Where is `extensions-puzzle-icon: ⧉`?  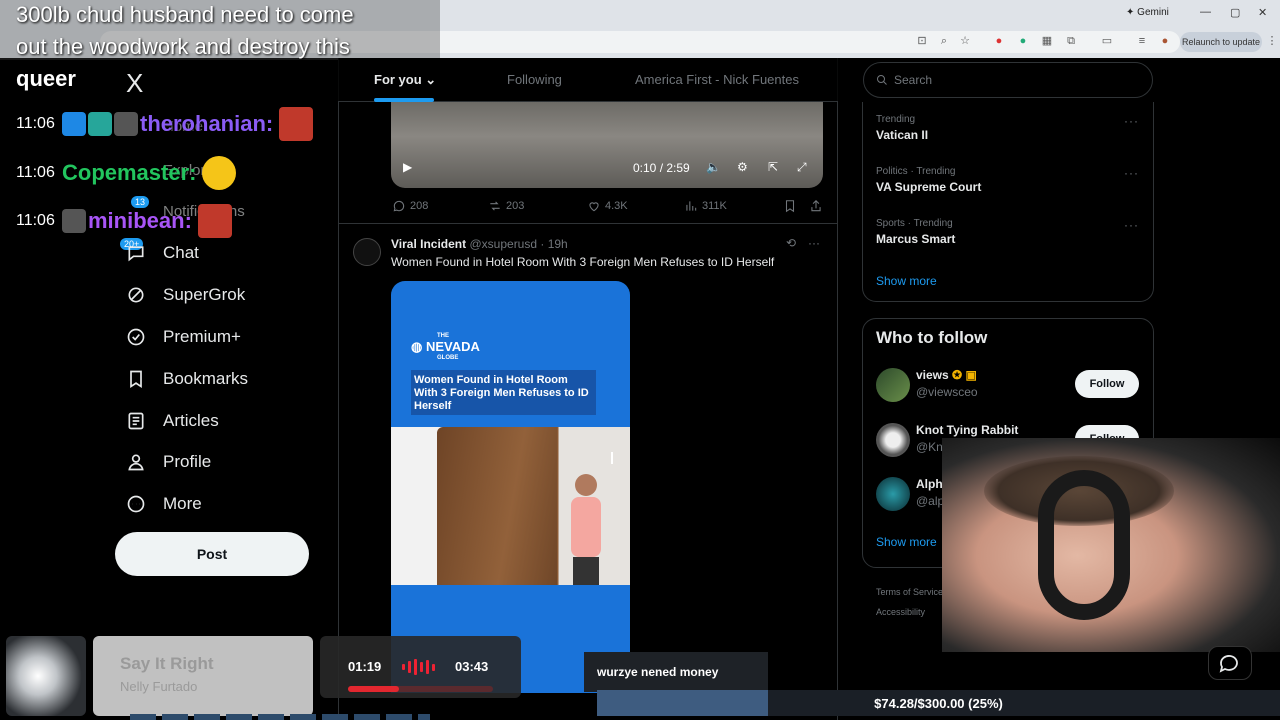
extensions-puzzle-icon: ⧉ is located at coordinates (1071, 41).